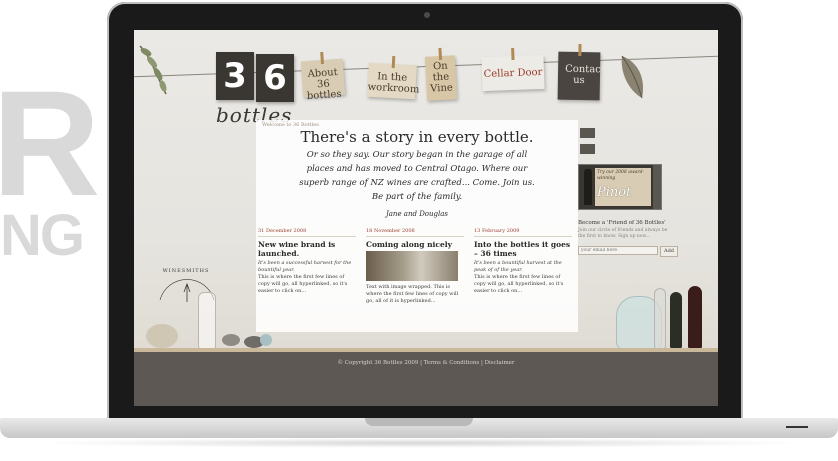 The image size is (838, 461). What do you see at coordinates (419, 428) in the screenshot?
I see `laptop-base` at bounding box center [419, 428].